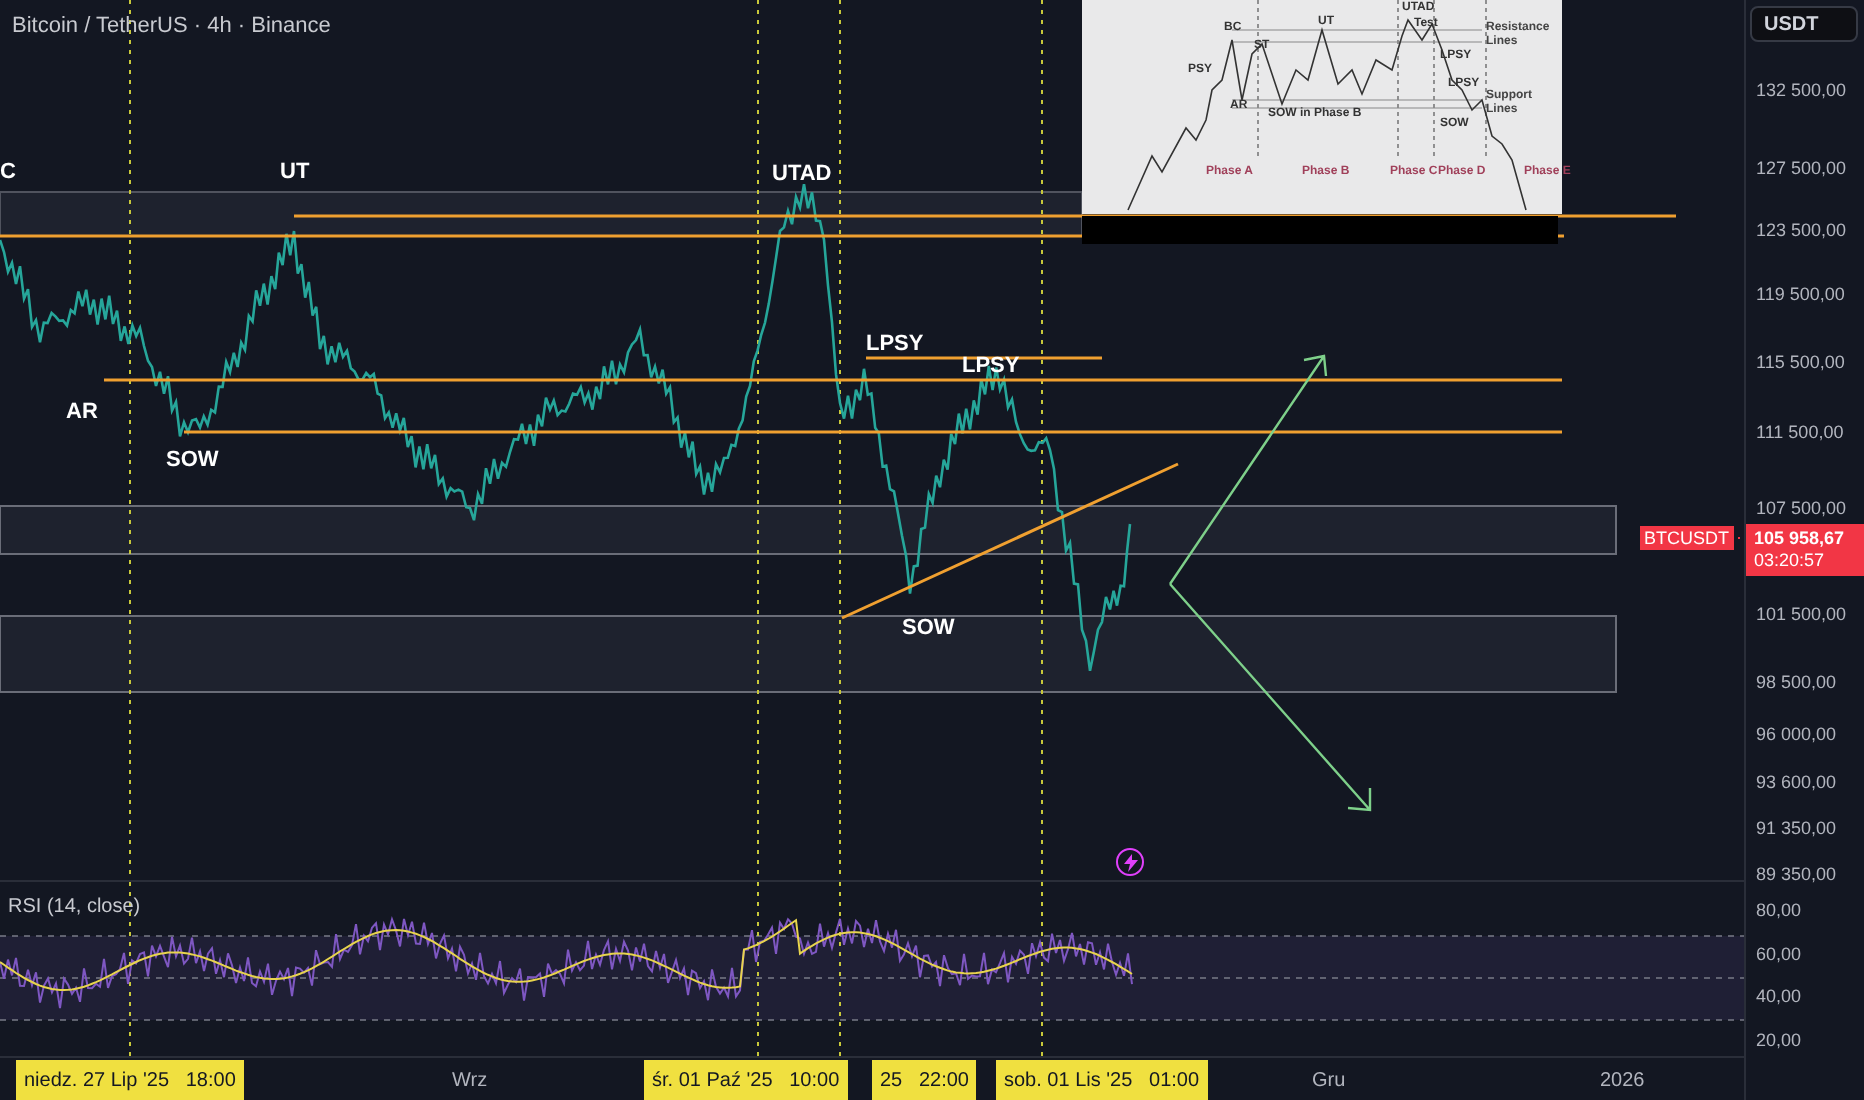 Image resolution: width=1864 pixels, height=1100 pixels. Describe the element at coordinates (1801, 231) in the screenshot. I see `price-tick: 123 500,00` at that location.